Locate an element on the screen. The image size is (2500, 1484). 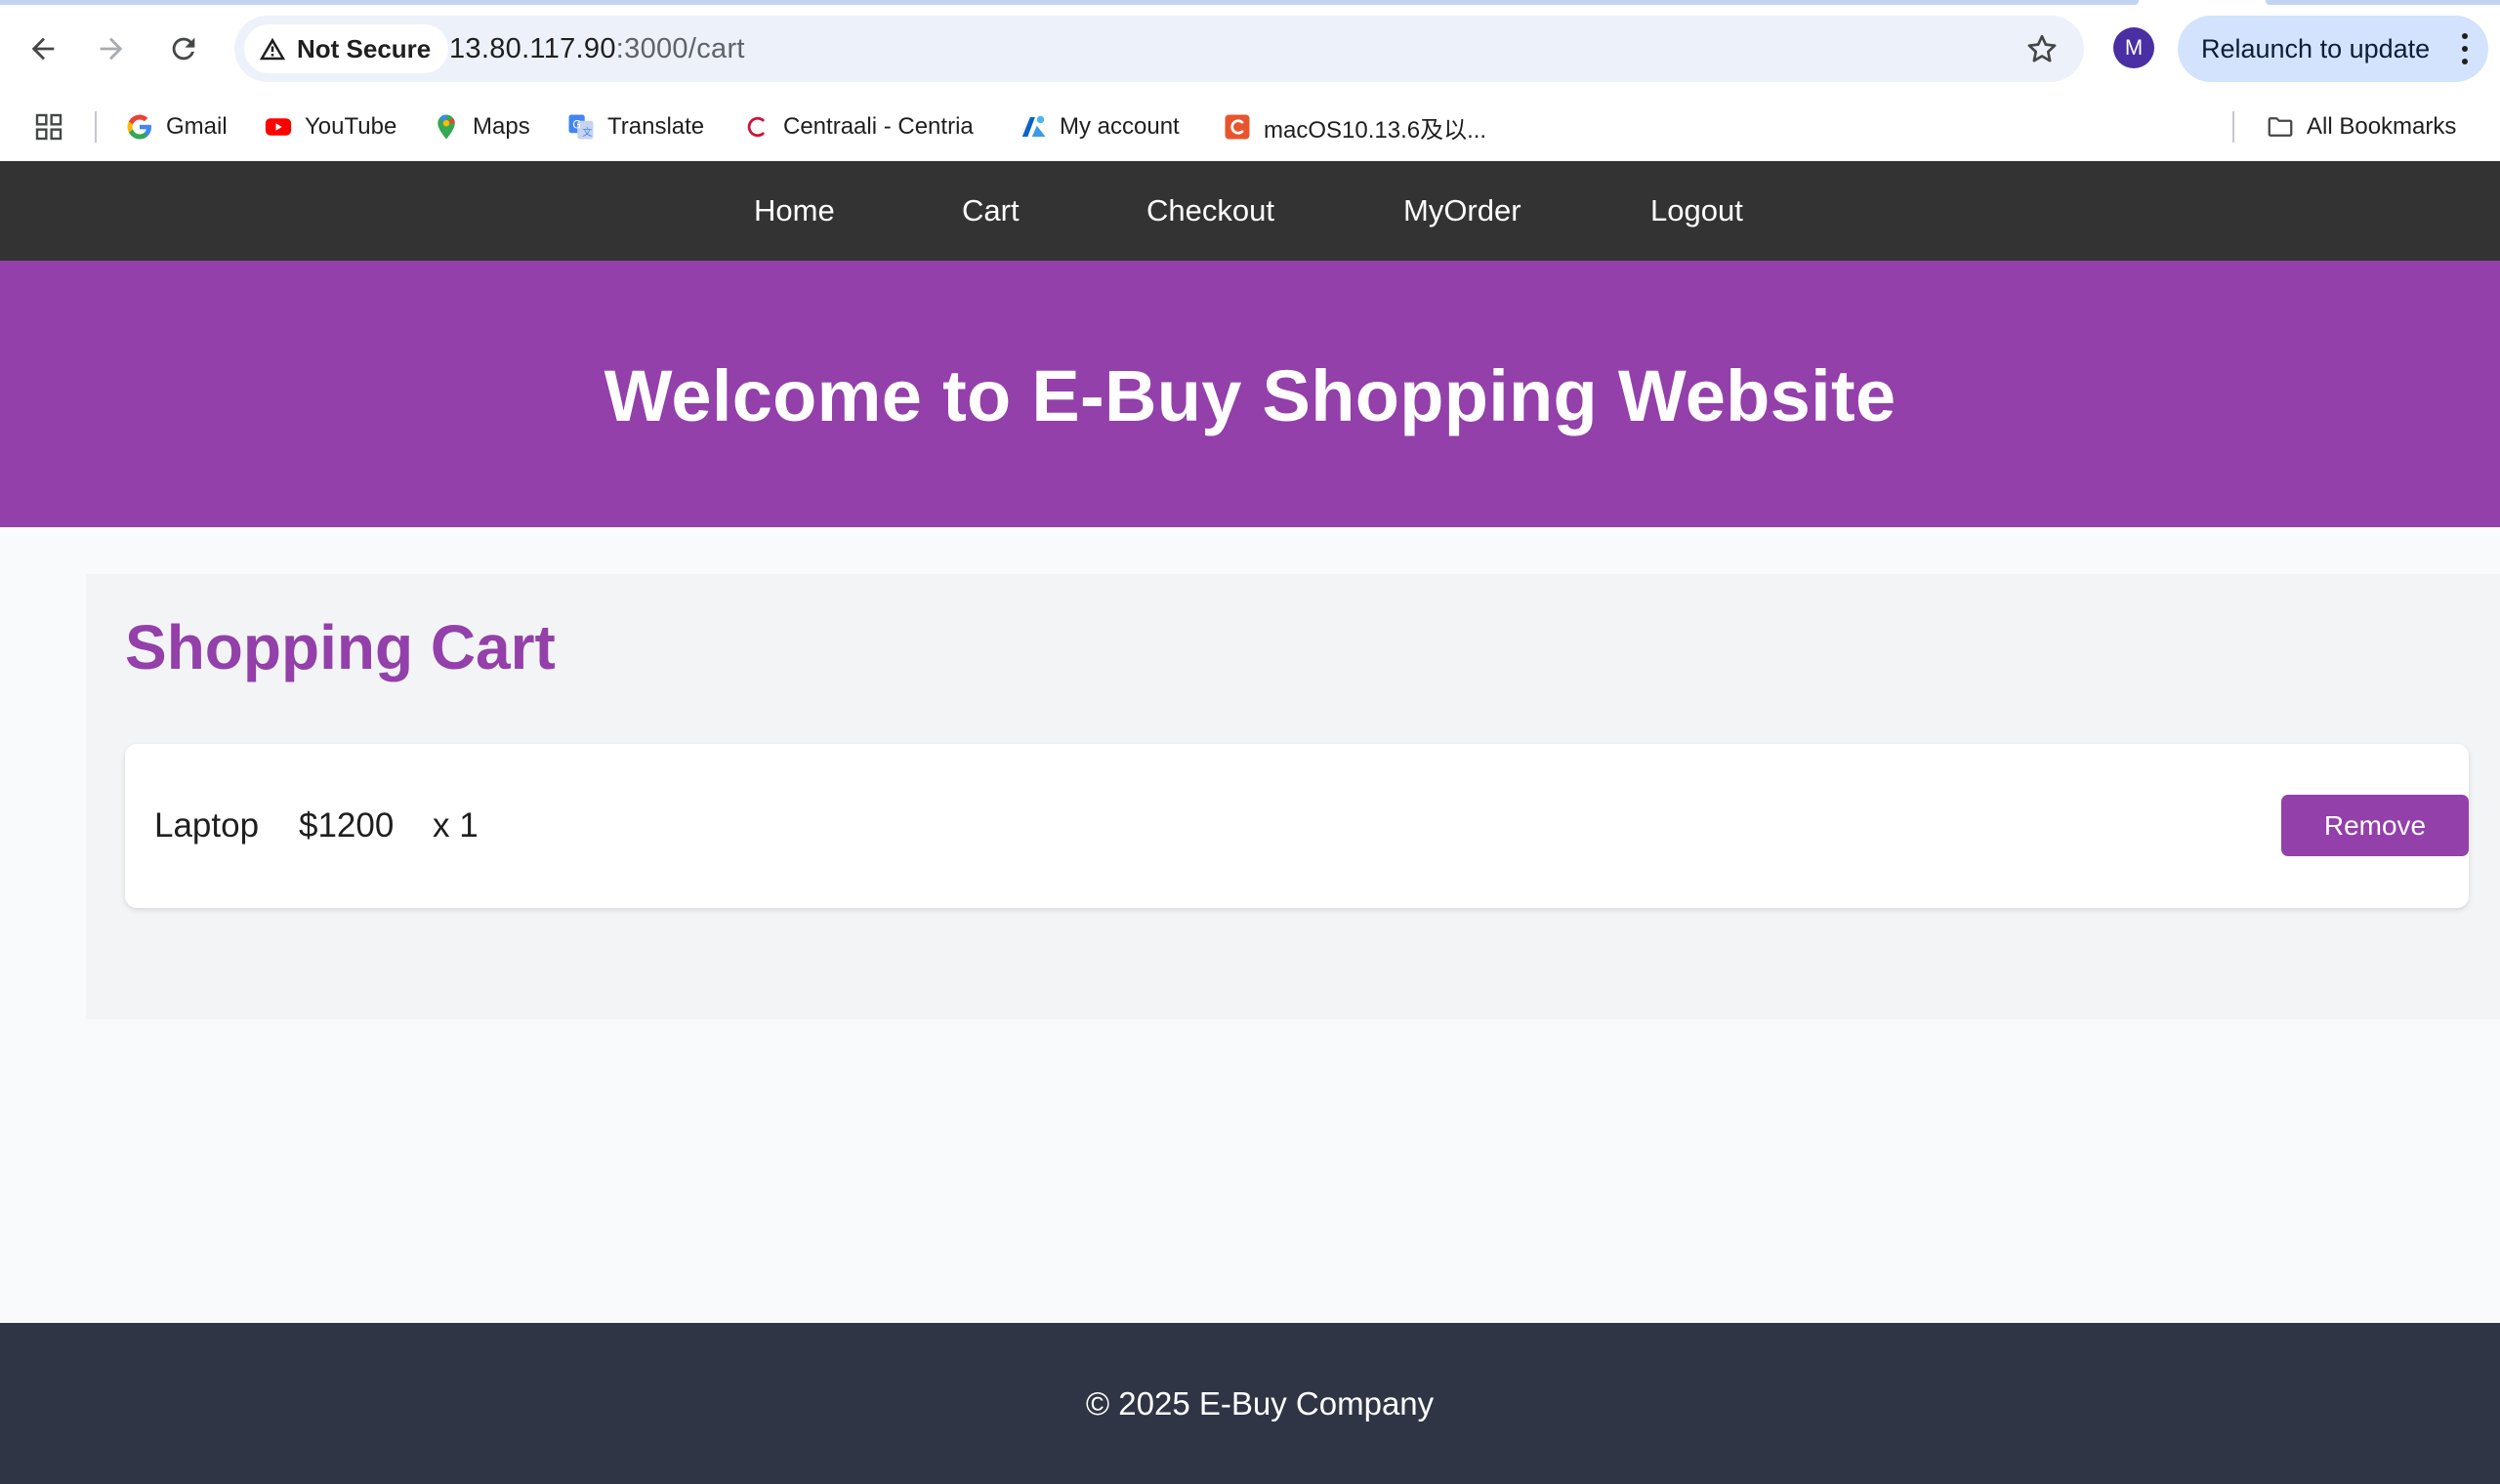
forward-arrow-icon is located at coordinates (111, 49).